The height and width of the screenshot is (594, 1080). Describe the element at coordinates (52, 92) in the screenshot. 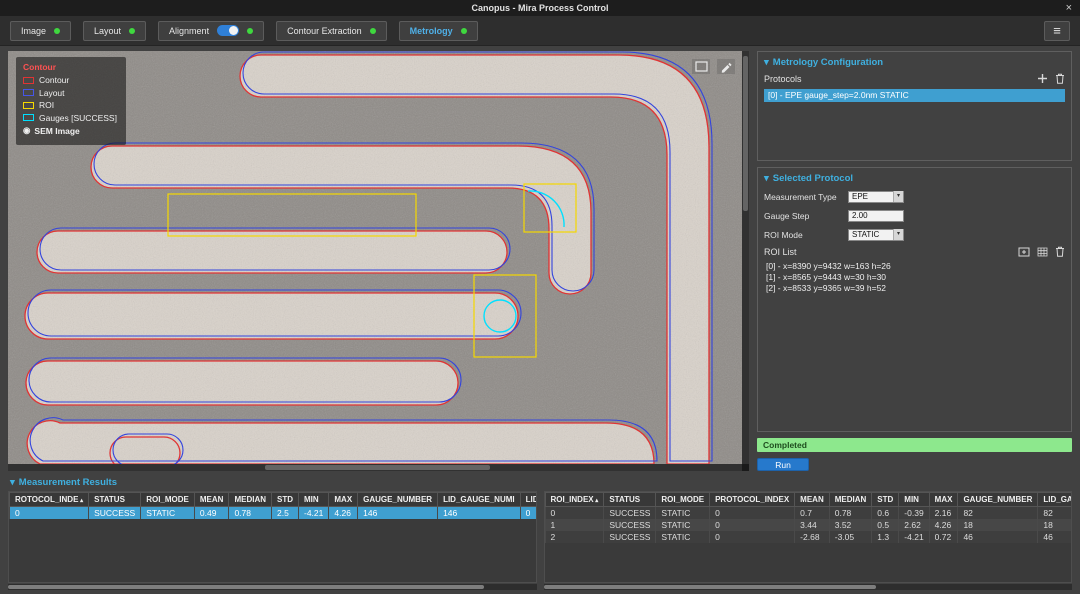

I see `legend-item-label: Layout` at that location.